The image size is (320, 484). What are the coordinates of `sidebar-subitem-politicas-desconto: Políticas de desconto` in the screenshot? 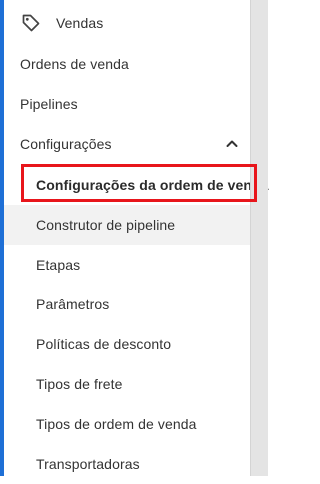 It's located at (127, 344).